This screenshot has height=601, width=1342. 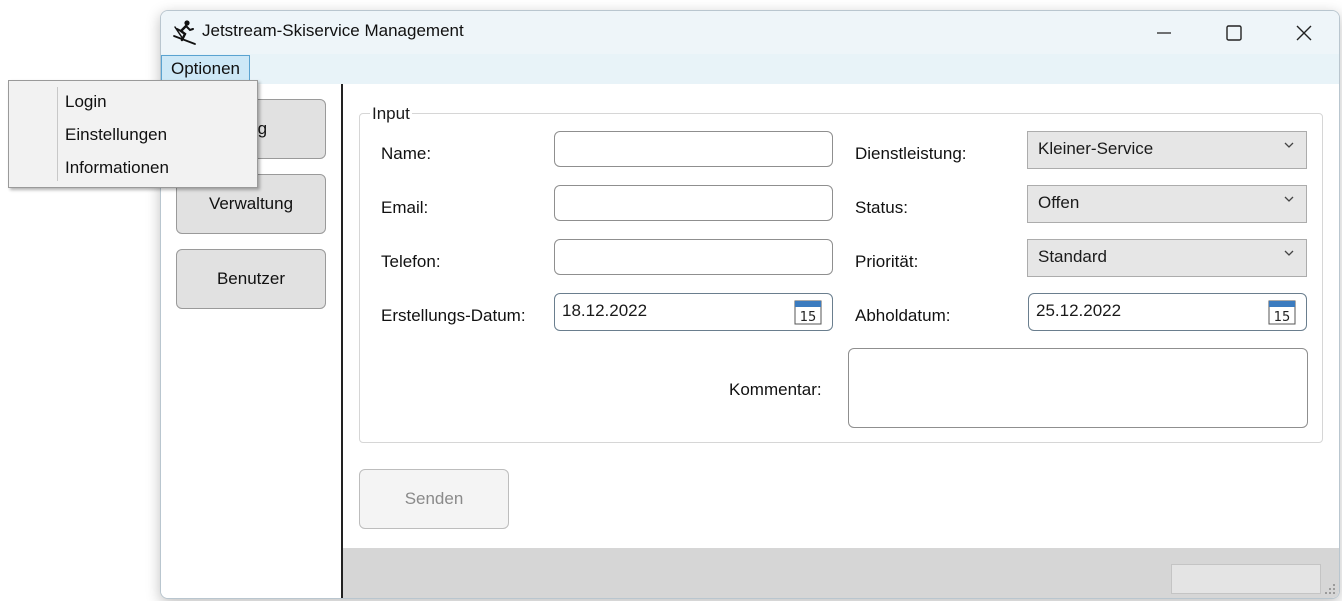 I want to click on email-label: Email:, so click(x=405, y=207).